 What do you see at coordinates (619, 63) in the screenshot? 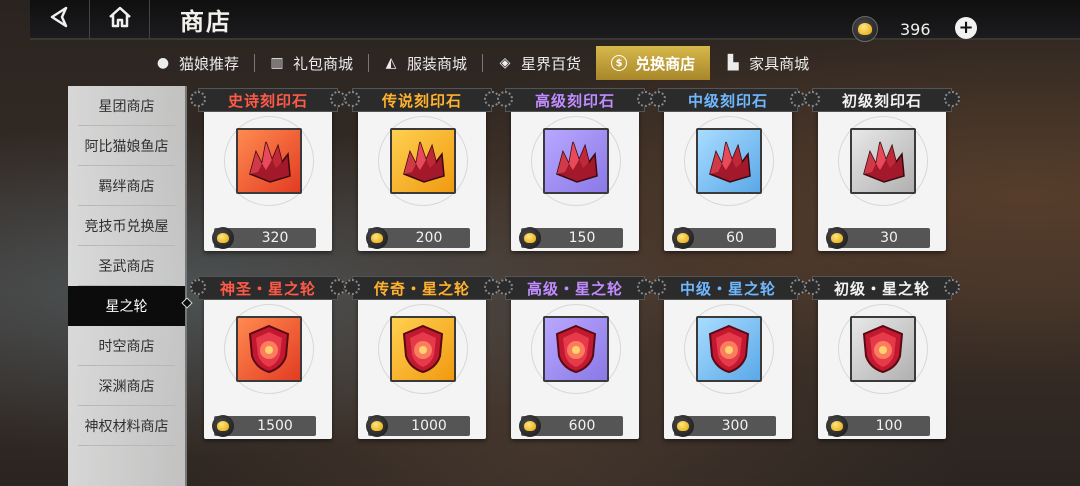
I see `exchange-coin-icon: $` at bounding box center [619, 63].